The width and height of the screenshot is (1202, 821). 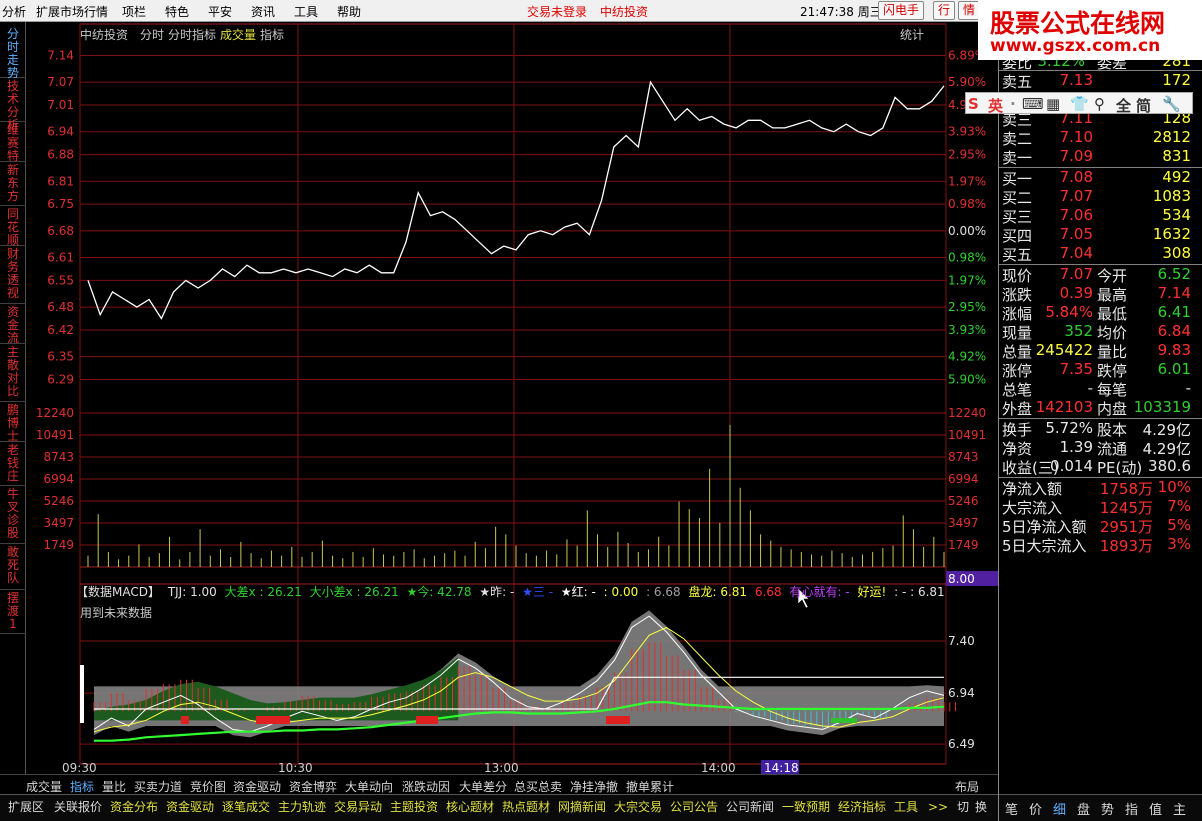 I want to click on status-bar-tab: 经济指标, so click(x=862, y=807).